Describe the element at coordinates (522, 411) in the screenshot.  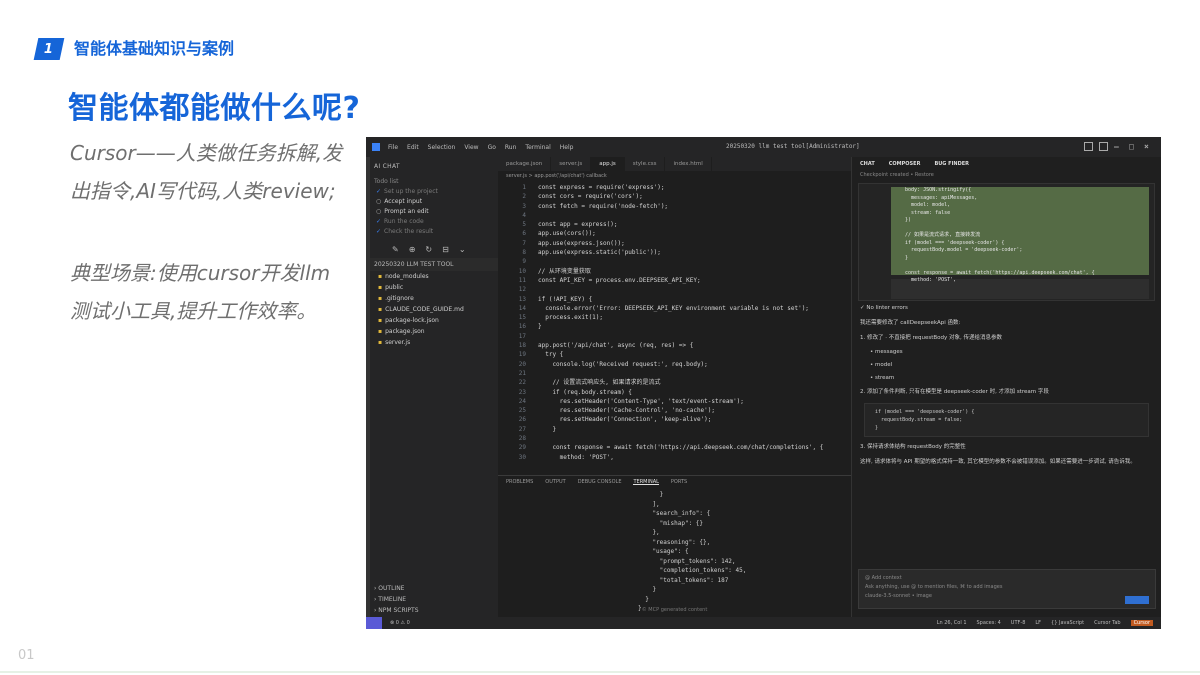
I see `line-number: 25` at that location.